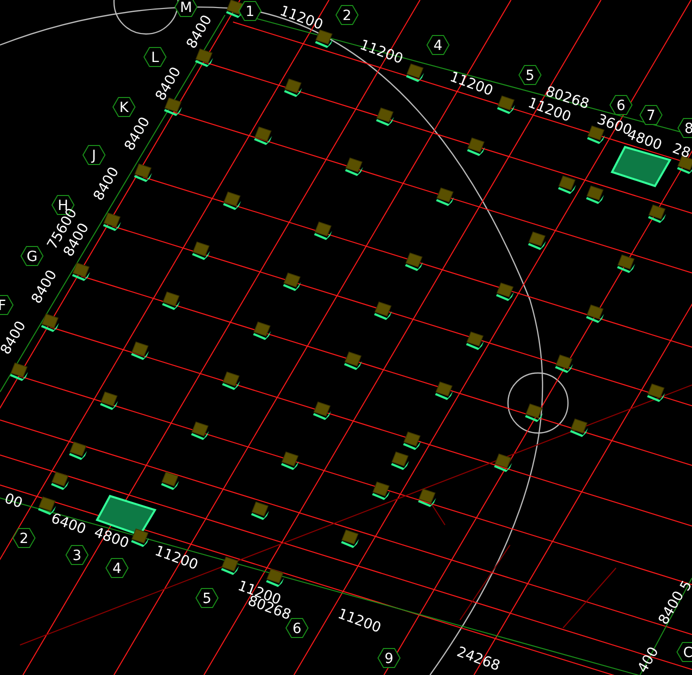  I want to click on axis-bubble: C, so click(684, 652).